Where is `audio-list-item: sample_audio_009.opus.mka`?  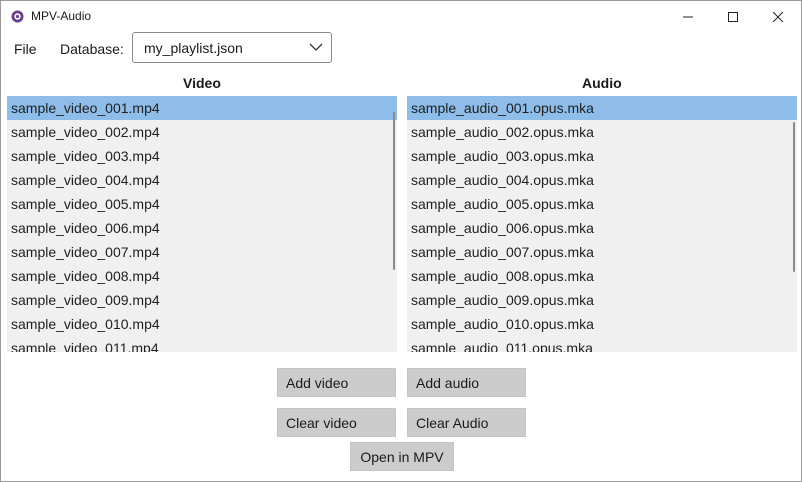
audio-list-item: sample_audio_009.opus.mka is located at coordinates (602, 300).